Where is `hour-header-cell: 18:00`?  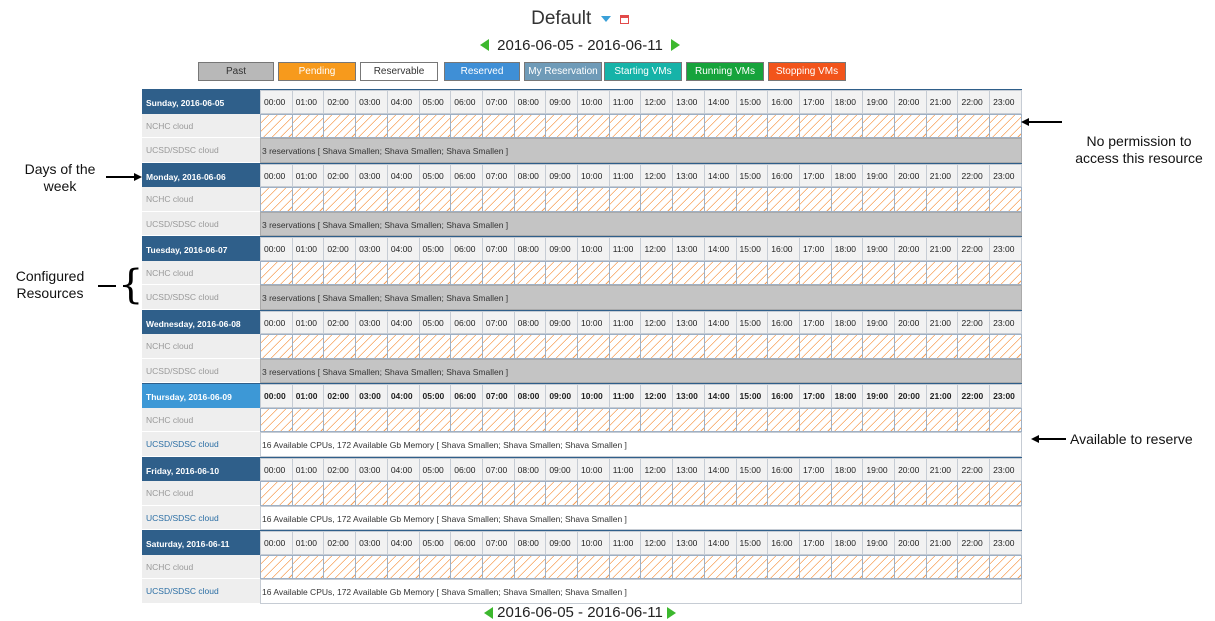 hour-header-cell: 18:00 is located at coordinates (847, 249).